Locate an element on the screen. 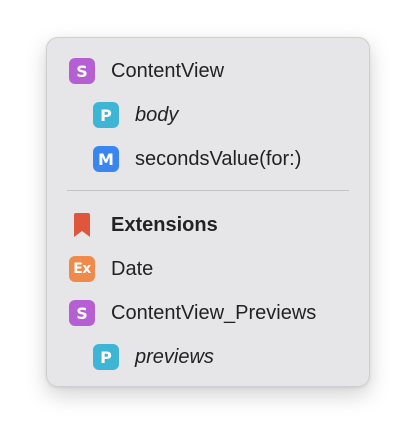  menu-item-label: previews is located at coordinates (174, 356).